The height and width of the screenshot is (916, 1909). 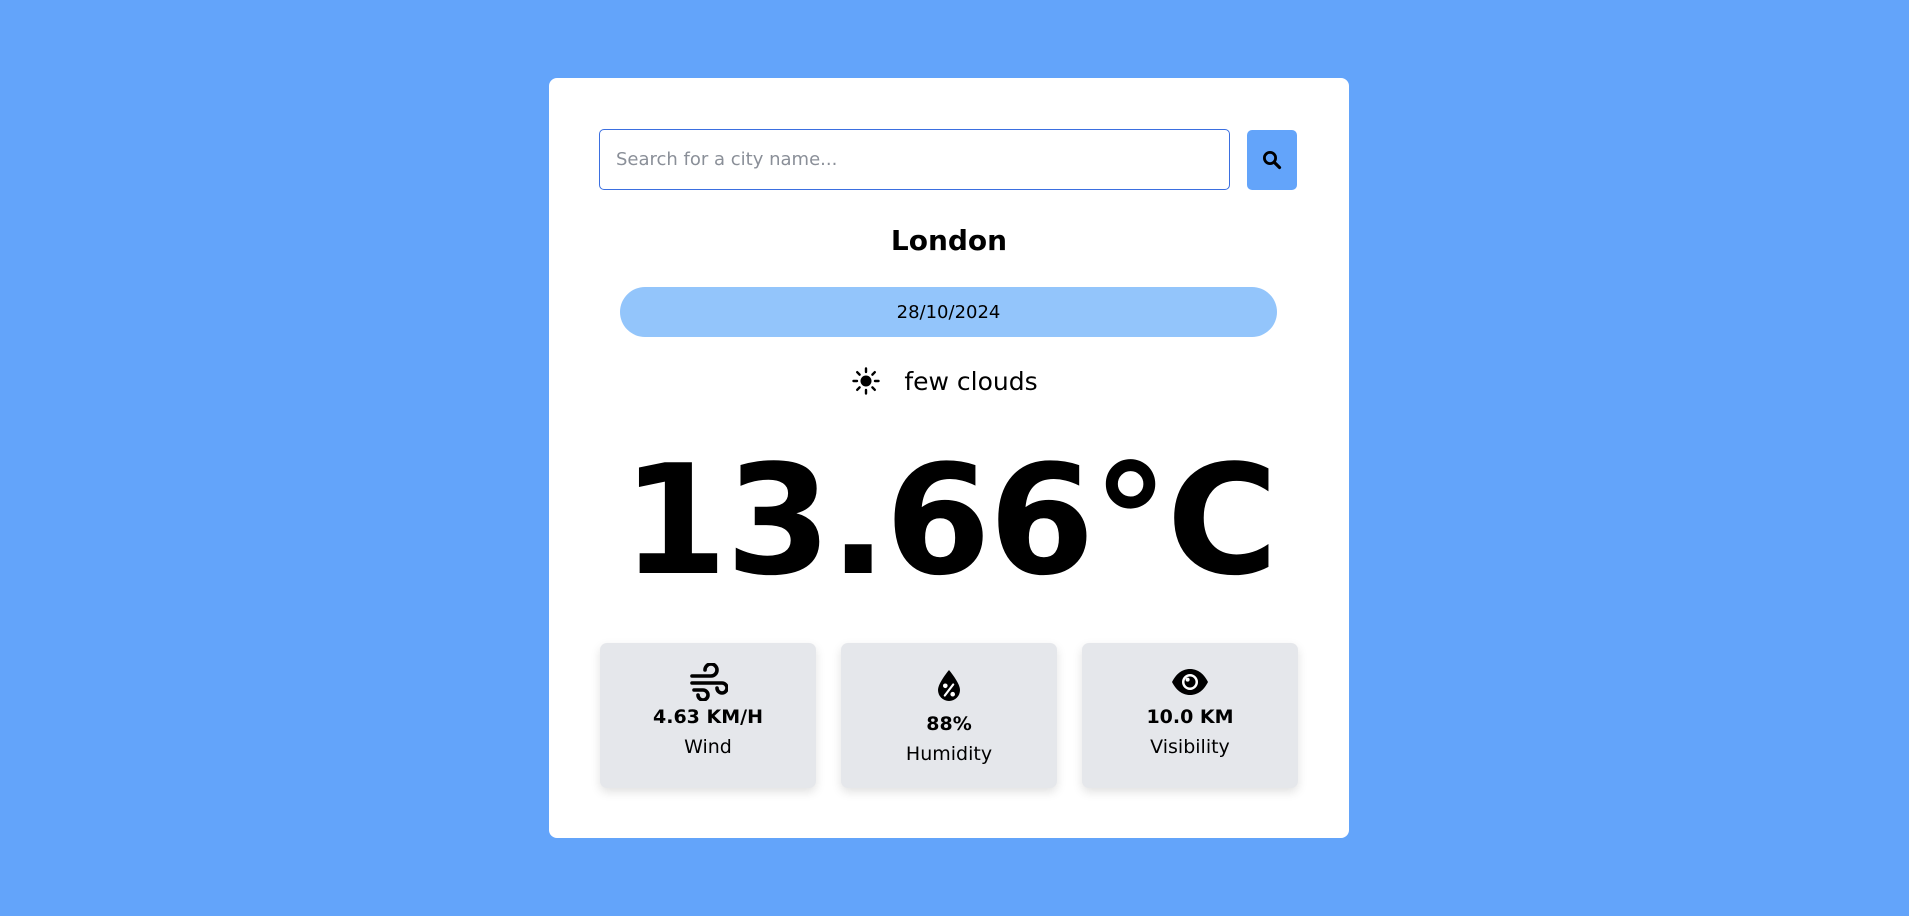 What do you see at coordinates (708, 747) in the screenshot?
I see `wind-label: Wind` at bounding box center [708, 747].